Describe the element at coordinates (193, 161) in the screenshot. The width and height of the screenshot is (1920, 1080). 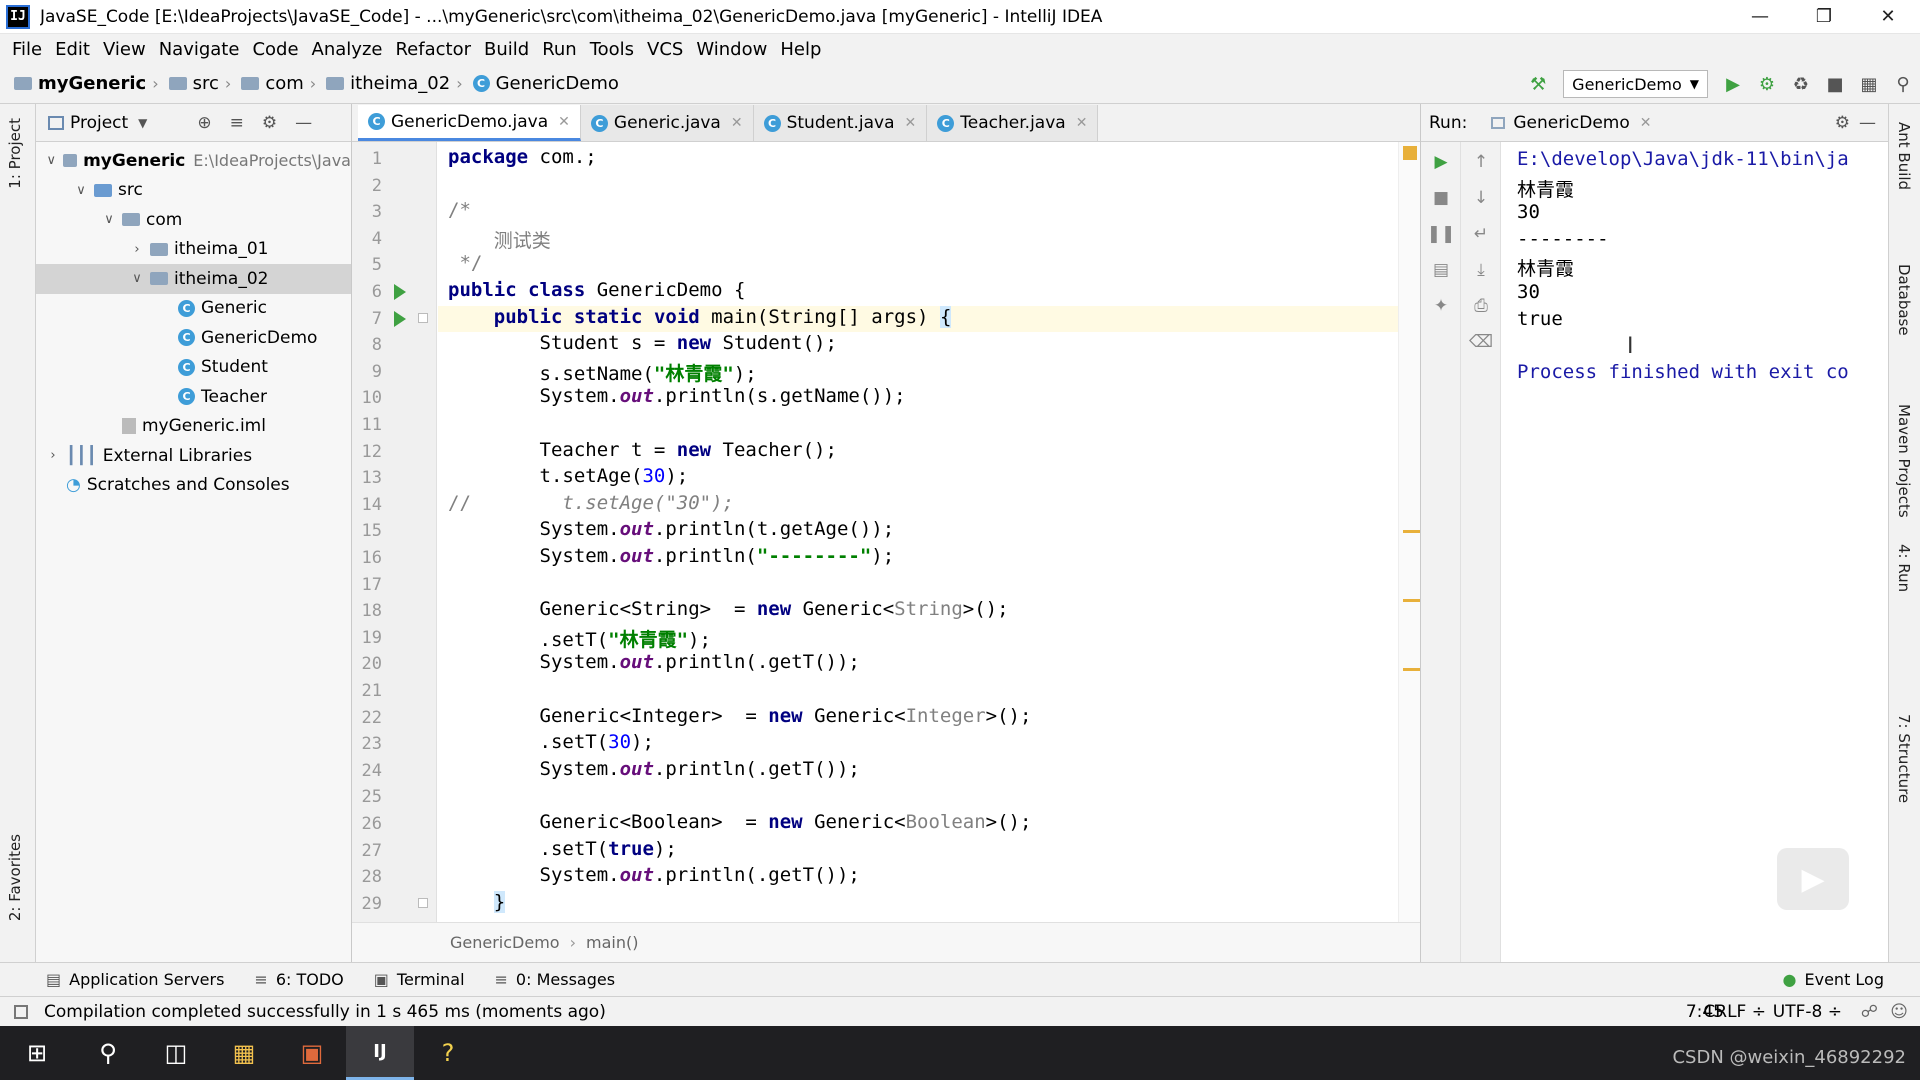
I see `tree-item: ∨ myGeneric E:\IdeaProjects\Java` at that location.